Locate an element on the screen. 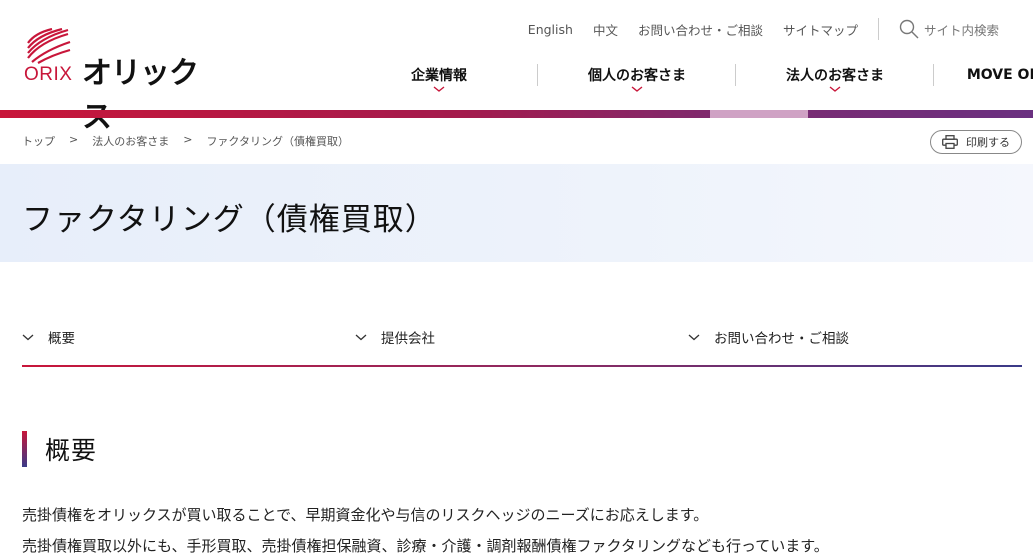 The image size is (1033, 556). section-heading-text: 概要 is located at coordinates (71, 450).